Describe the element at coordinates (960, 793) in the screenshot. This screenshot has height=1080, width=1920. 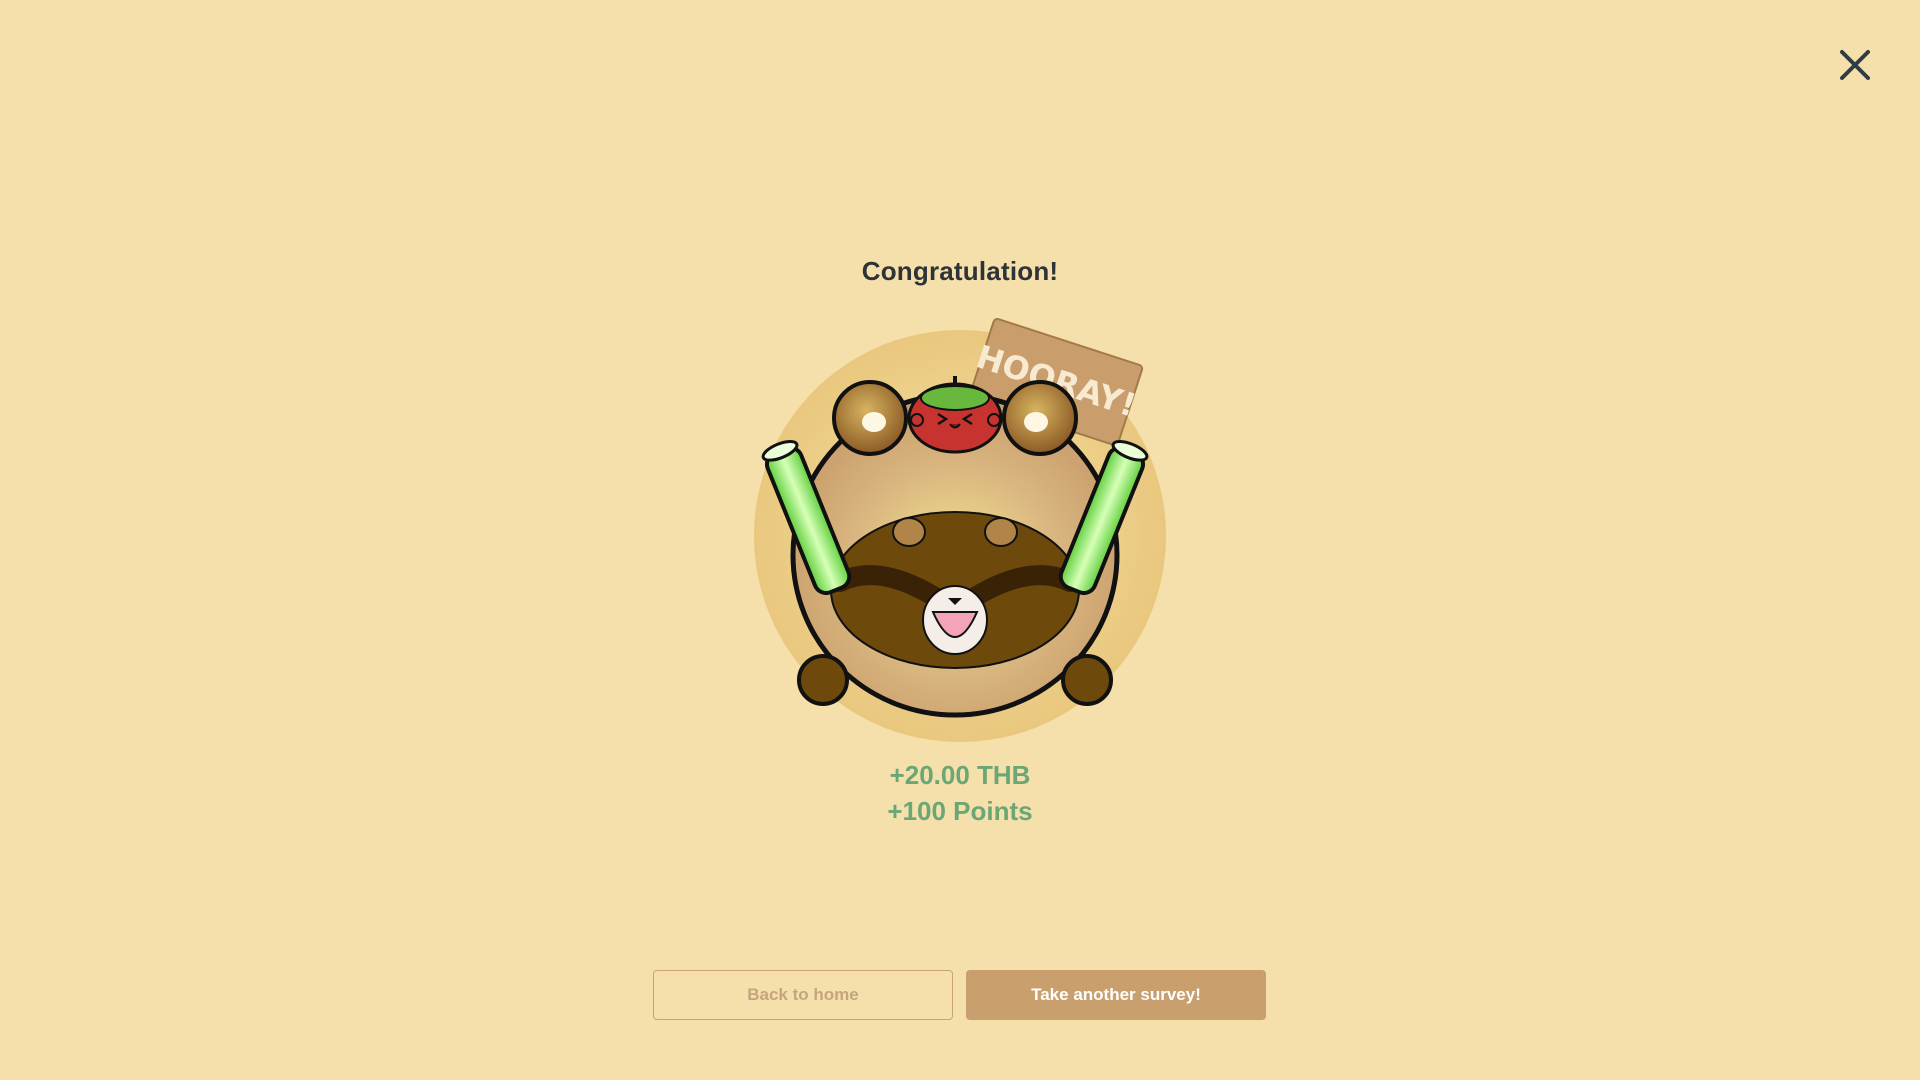
I see `reward-summary: +20.00 THB +100 Points` at that location.